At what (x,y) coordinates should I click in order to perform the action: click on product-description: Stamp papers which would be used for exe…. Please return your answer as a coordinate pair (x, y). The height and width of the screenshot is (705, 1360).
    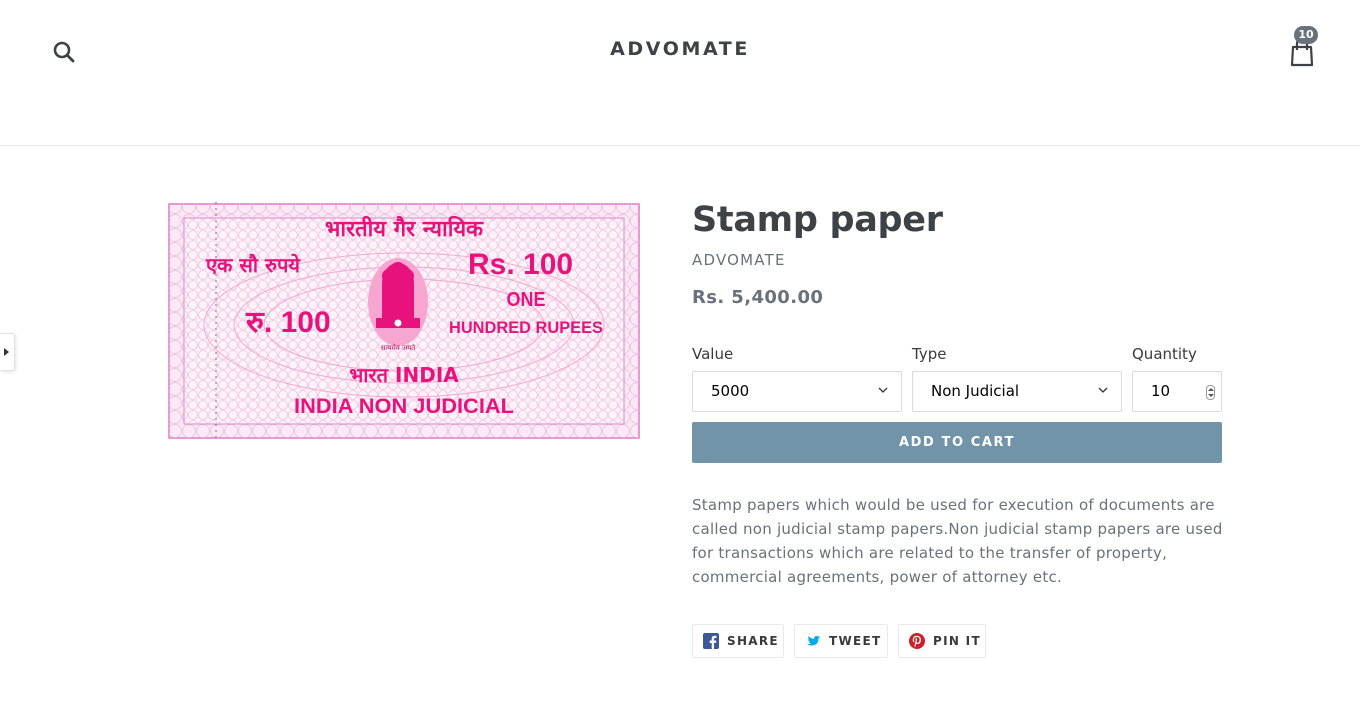
    Looking at the image, I should click on (957, 541).